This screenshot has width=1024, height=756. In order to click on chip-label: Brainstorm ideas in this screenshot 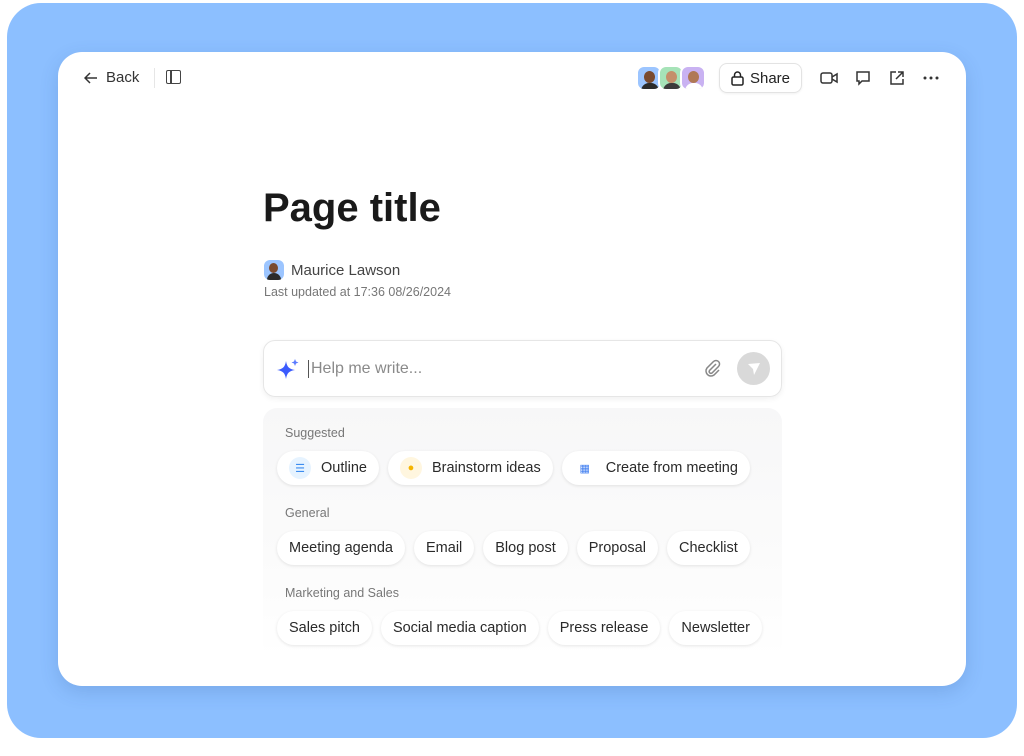, I will do `click(486, 468)`.